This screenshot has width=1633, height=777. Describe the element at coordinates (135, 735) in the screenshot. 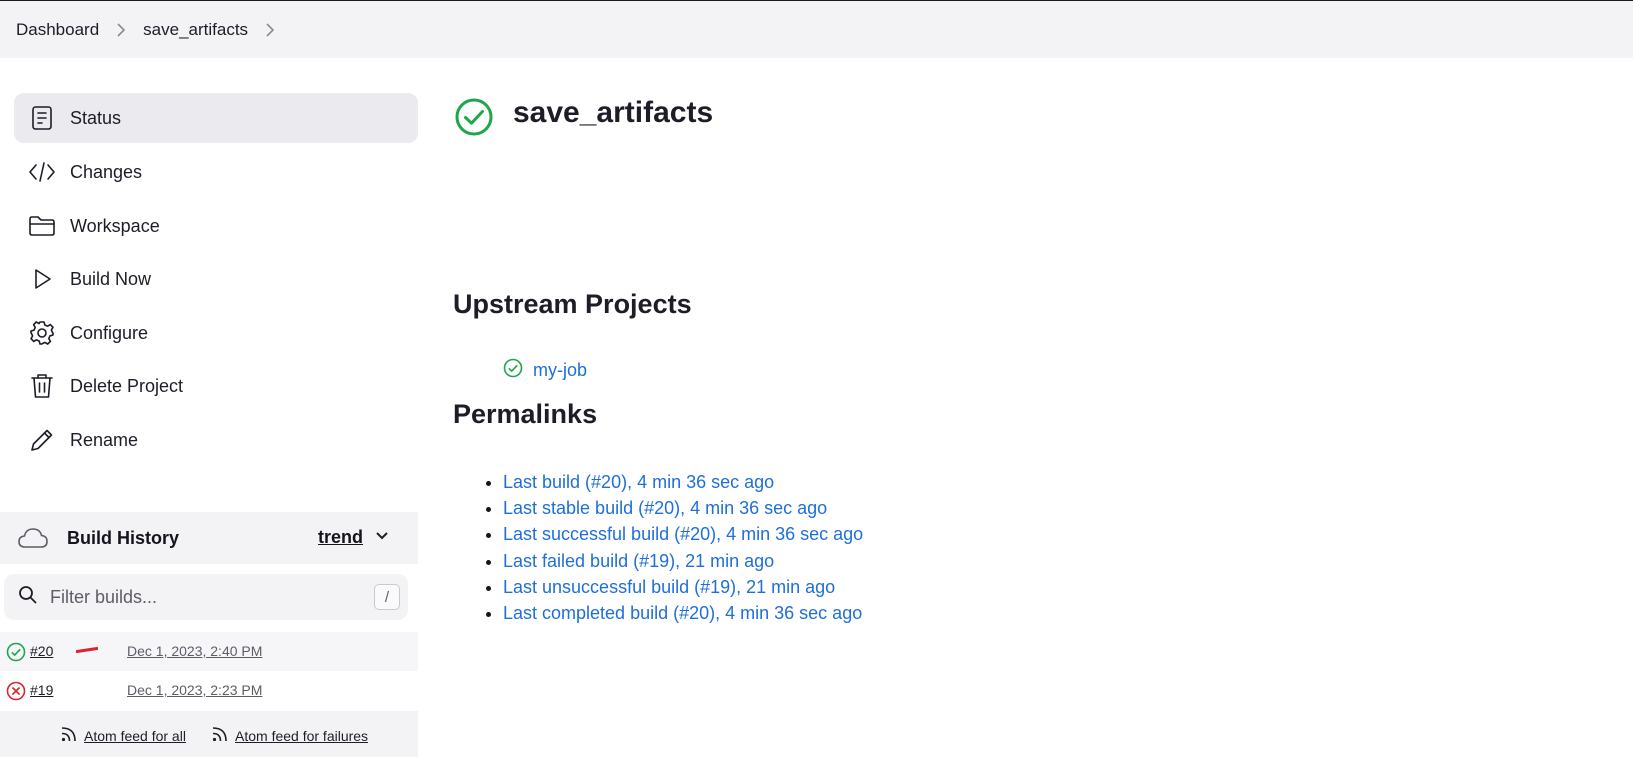

I see `atom-feed-all-label: Atom feed for all` at that location.